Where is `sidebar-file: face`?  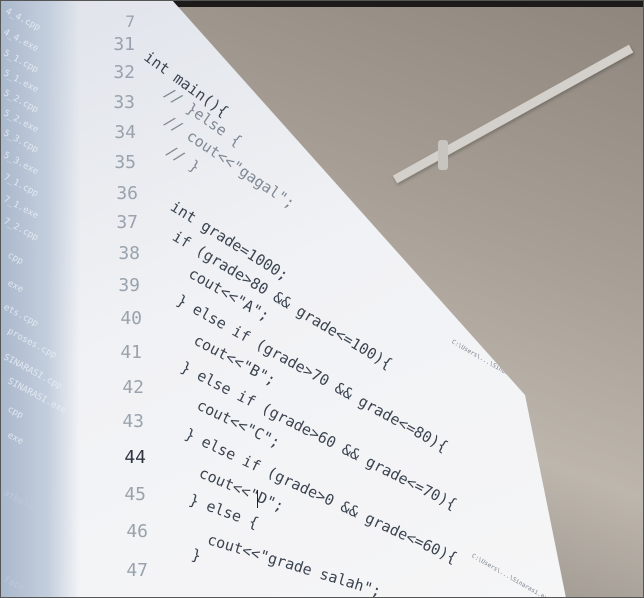
sidebar-file: face is located at coordinates (14, 584).